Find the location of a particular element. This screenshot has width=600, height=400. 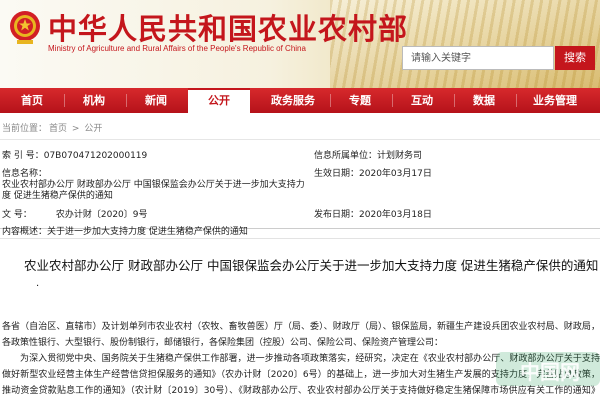

watermark-logo: 中国网 is located at coordinates (550, 372).